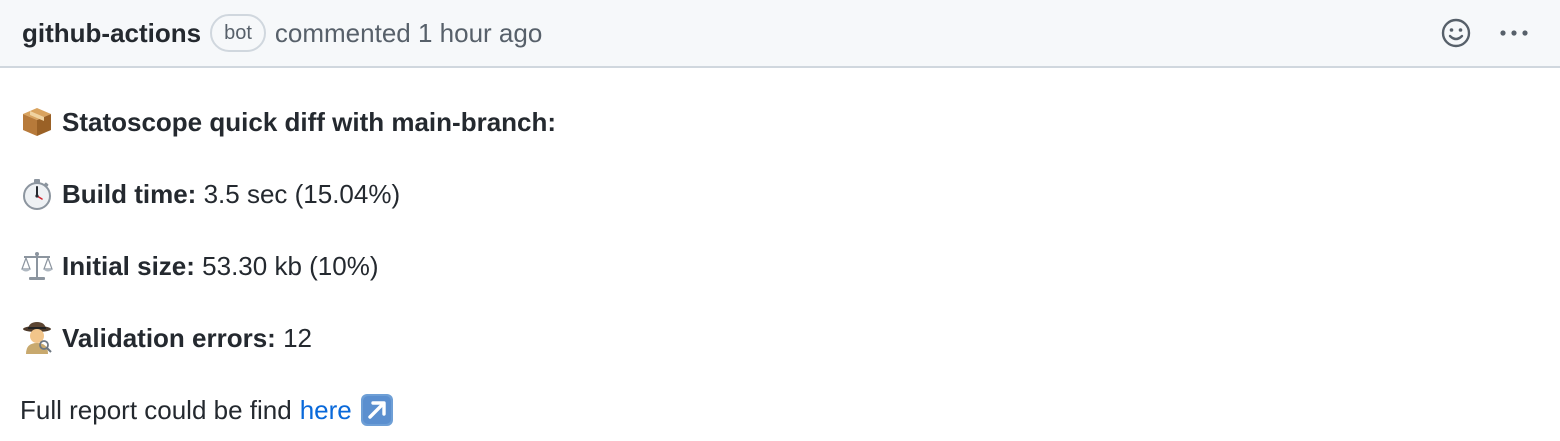  I want to click on smiley-icon, so click(1456, 33).